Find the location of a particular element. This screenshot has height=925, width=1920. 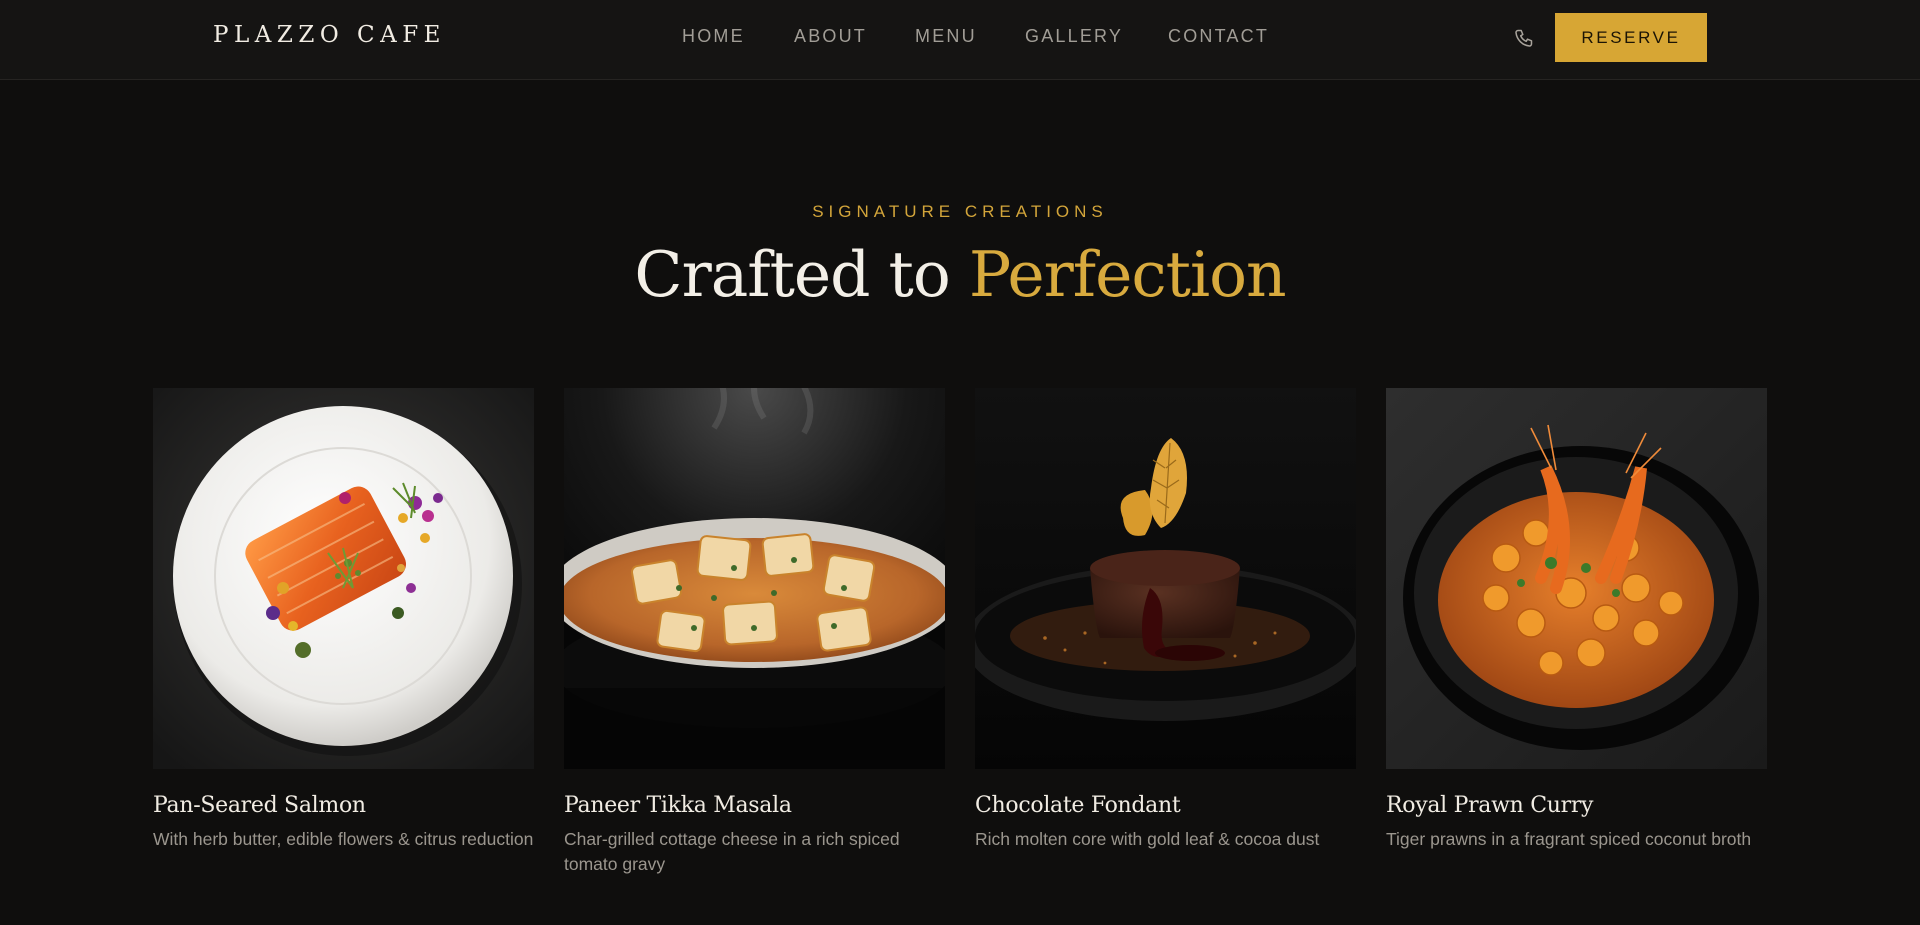

chocolate-photo is located at coordinates (1165, 578).